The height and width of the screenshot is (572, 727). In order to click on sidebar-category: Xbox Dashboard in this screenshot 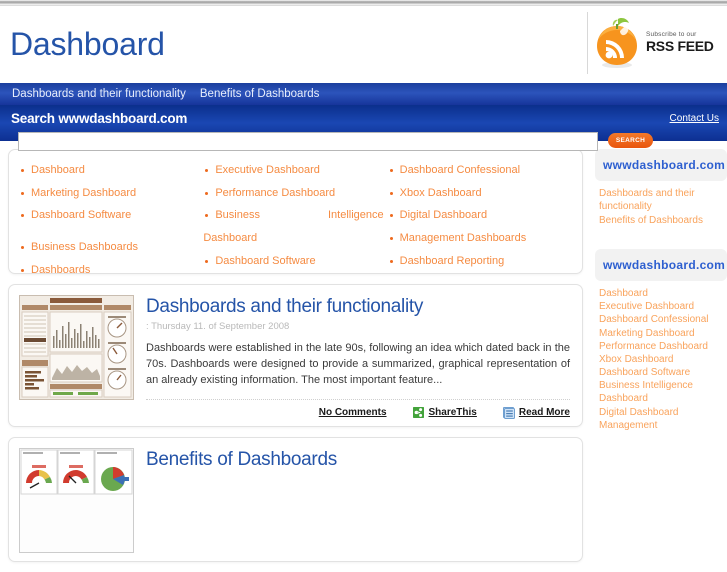, I will do `click(661, 359)`.